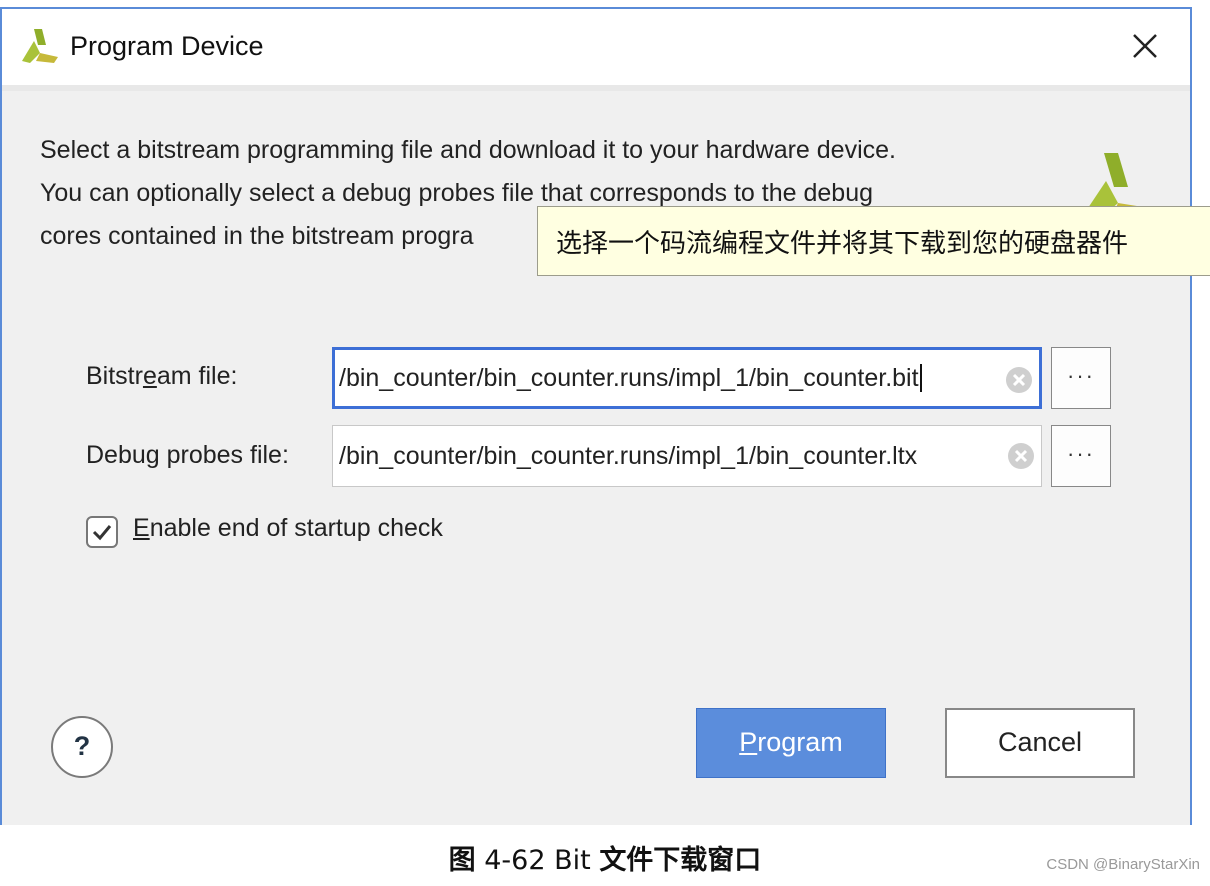 Image resolution: width=1210 pixels, height=886 pixels. What do you see at coordinates (596, 50) in the screenshot?
I see `title-bar: Program Device` at bounding box center [596, 50].